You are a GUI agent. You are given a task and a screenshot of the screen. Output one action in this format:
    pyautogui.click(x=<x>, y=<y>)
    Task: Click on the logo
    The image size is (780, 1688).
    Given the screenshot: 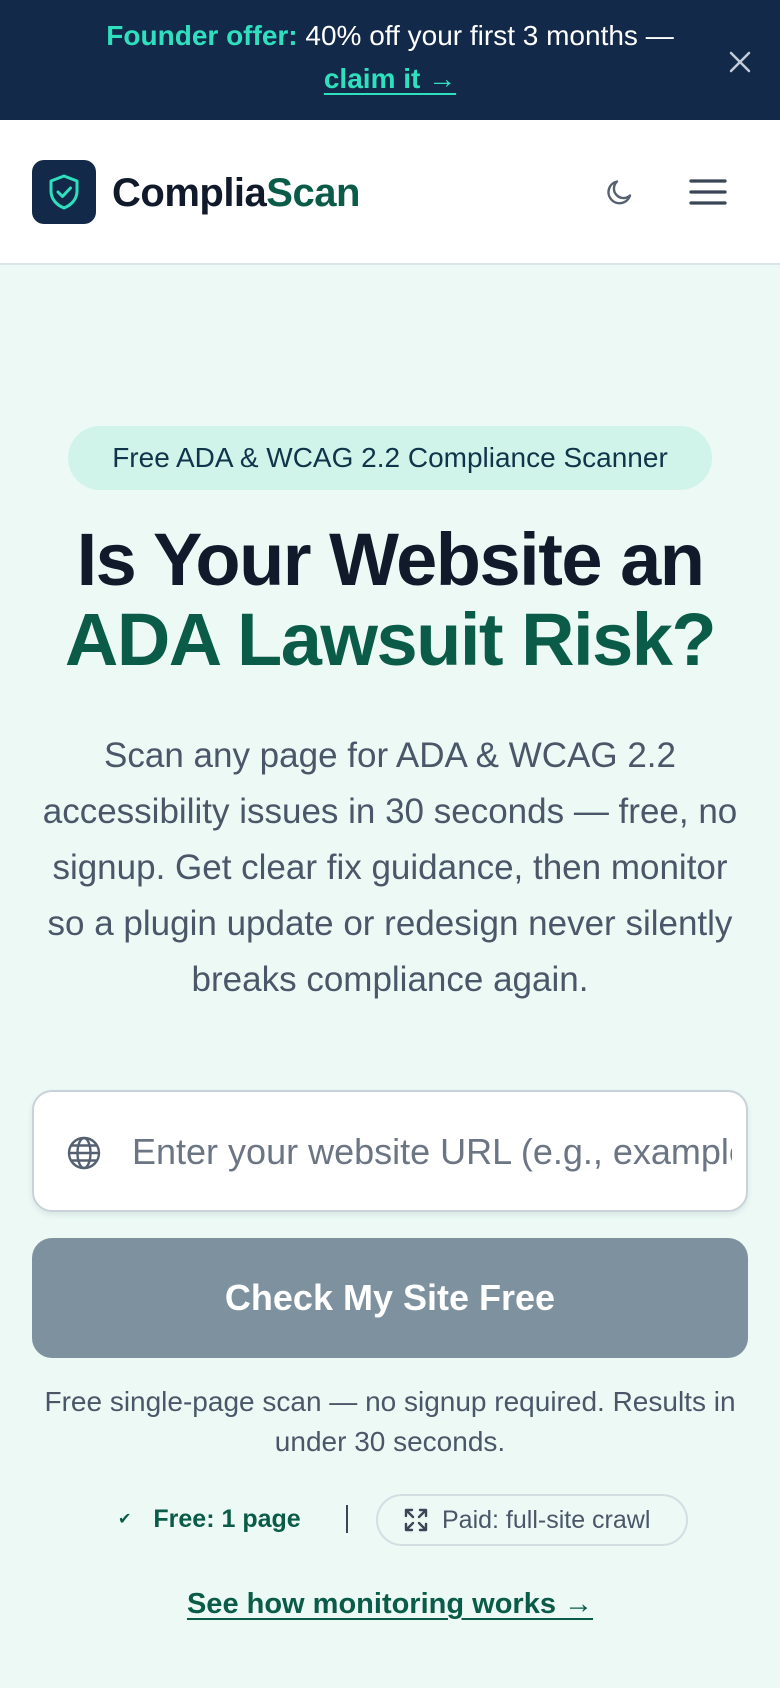 What is the action you would take?
    pyautogui.click(x=64, y=192)
    